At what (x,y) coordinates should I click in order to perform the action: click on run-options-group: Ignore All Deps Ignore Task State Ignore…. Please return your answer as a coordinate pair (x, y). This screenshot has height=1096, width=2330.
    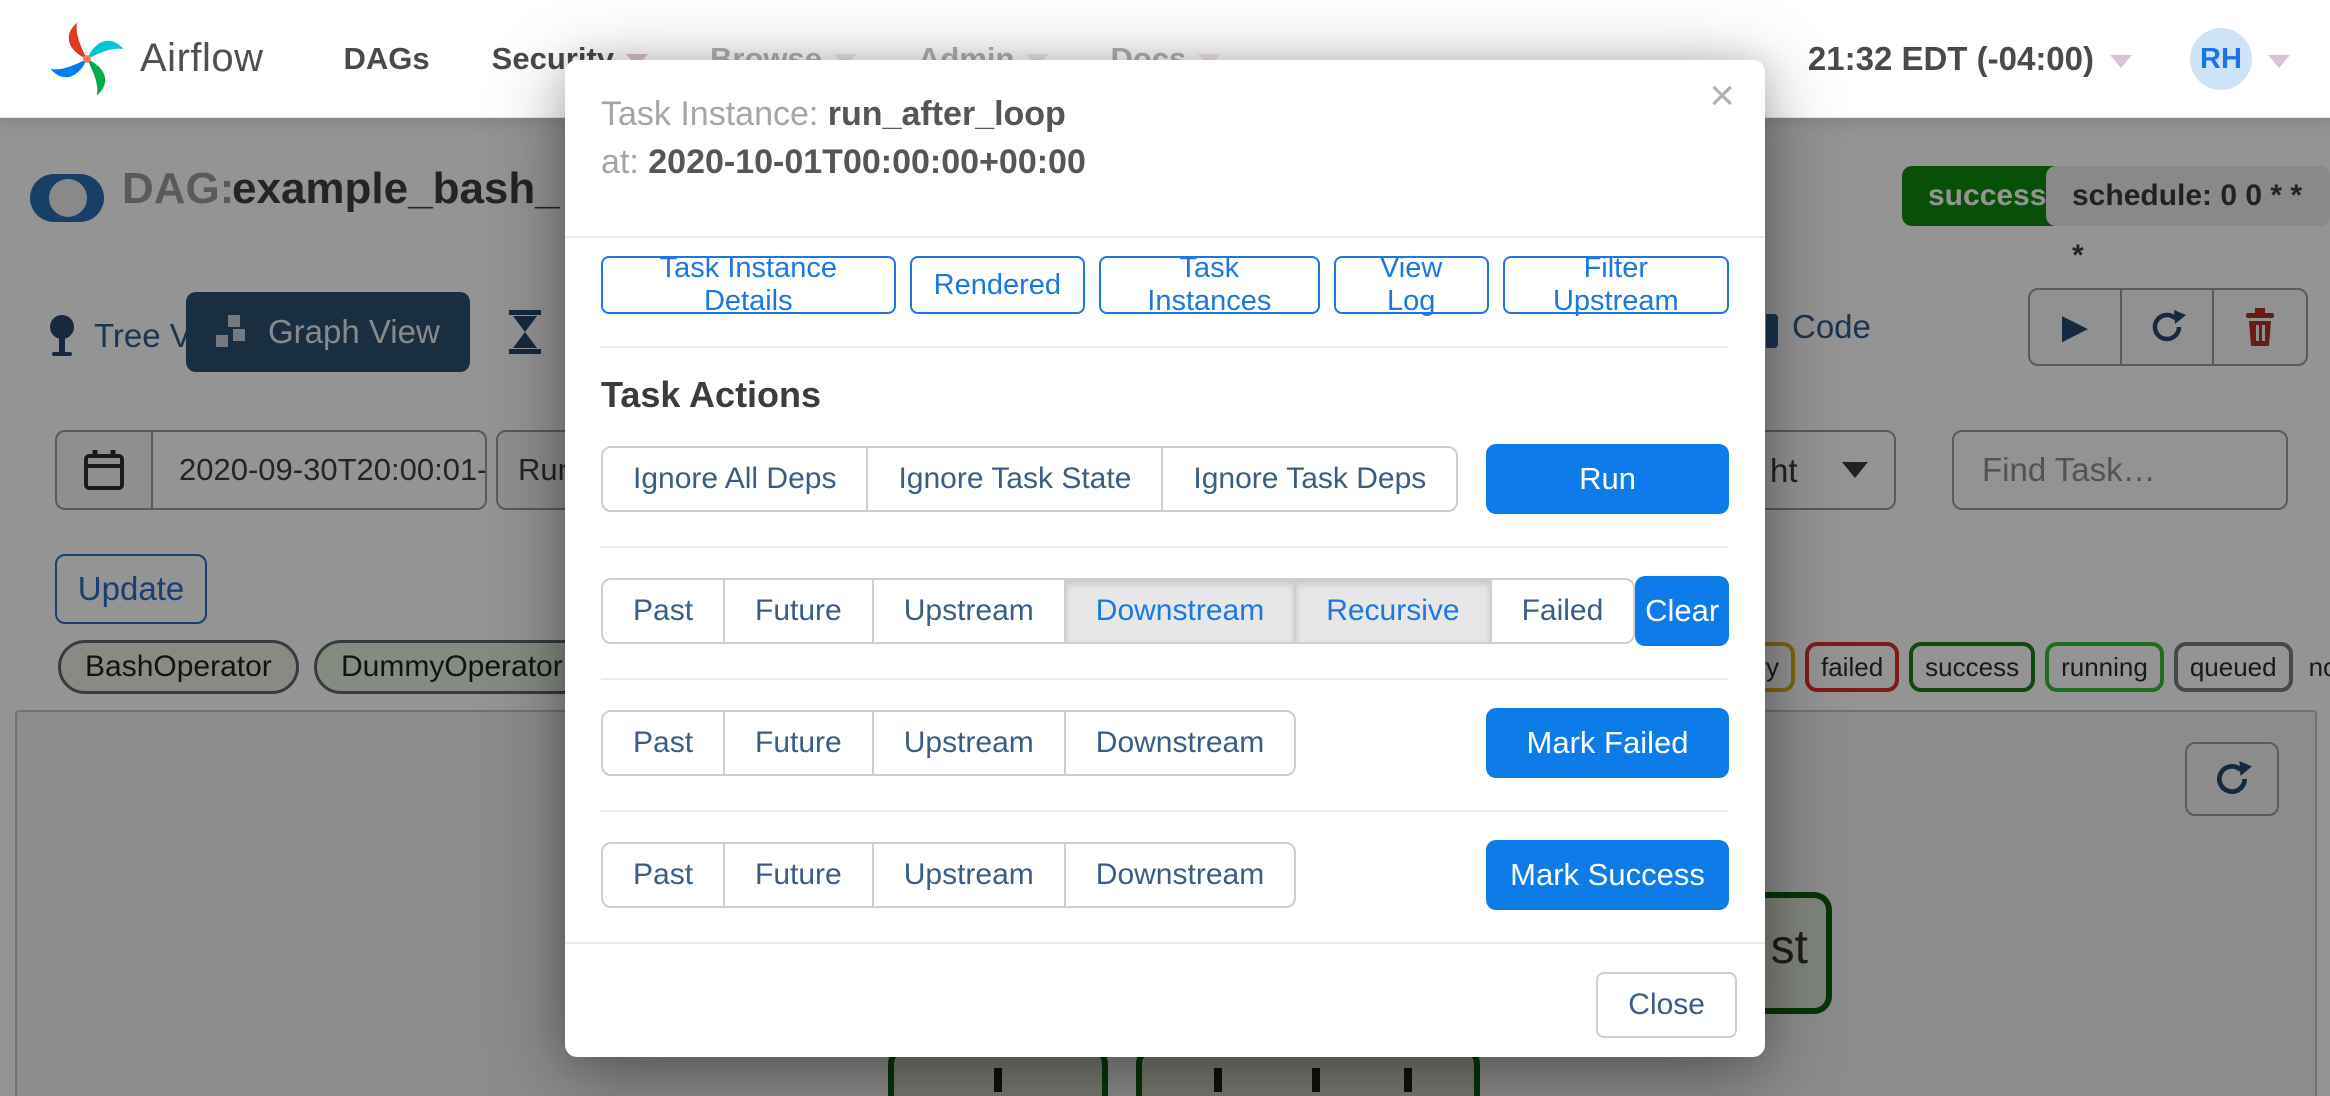
    Looking at the image, I should click on (1030, 479).